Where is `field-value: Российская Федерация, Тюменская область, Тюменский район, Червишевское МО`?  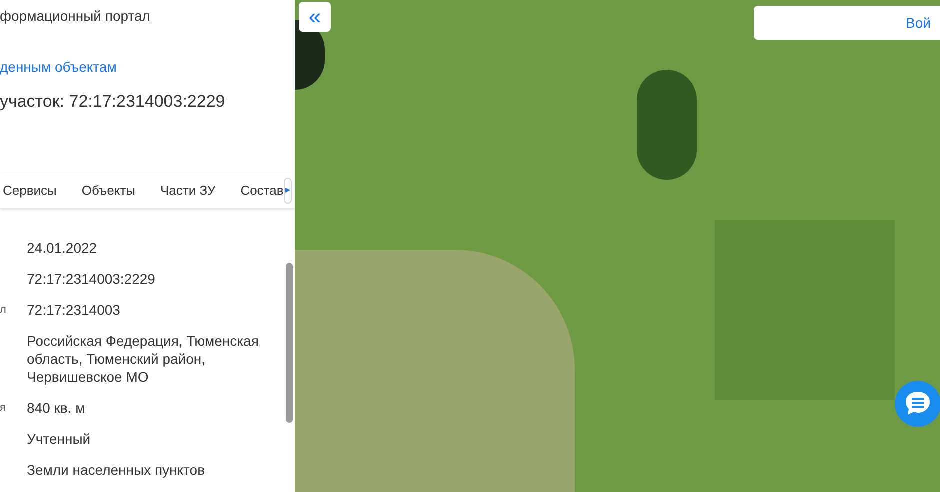
field-value: Российская Федерация, Тюменская область, Тюменский район, Червишевское МО is located at coordinates (143, 359).